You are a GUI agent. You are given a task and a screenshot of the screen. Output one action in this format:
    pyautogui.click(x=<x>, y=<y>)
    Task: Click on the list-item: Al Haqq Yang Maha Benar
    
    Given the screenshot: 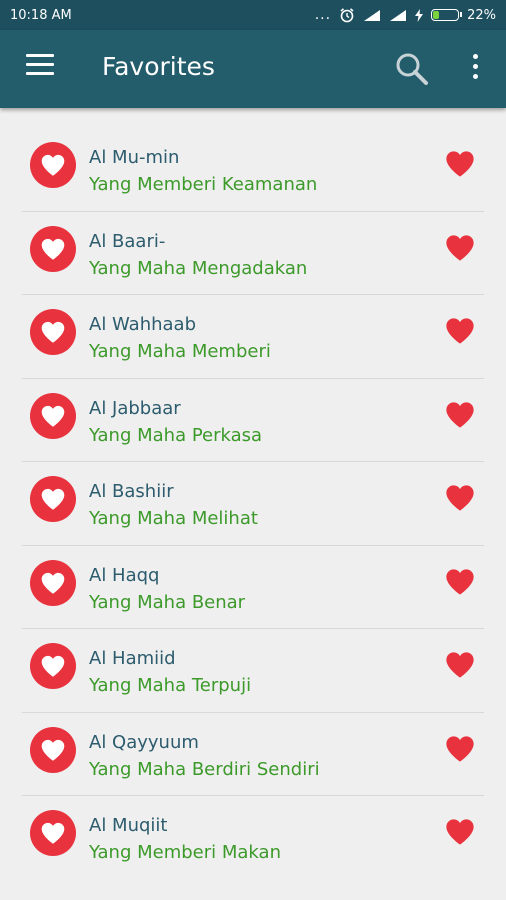 What is the action you would take?
    pyautogui.click(x=253, y=587)
    